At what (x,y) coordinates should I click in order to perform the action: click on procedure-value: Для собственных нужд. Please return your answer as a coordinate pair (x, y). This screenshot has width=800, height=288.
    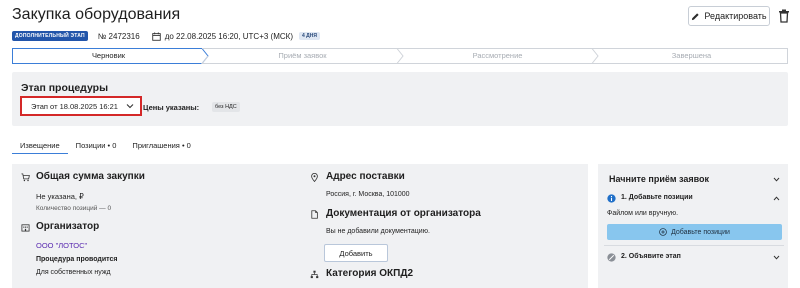
    Looking at the image, I should click on (73, 272).